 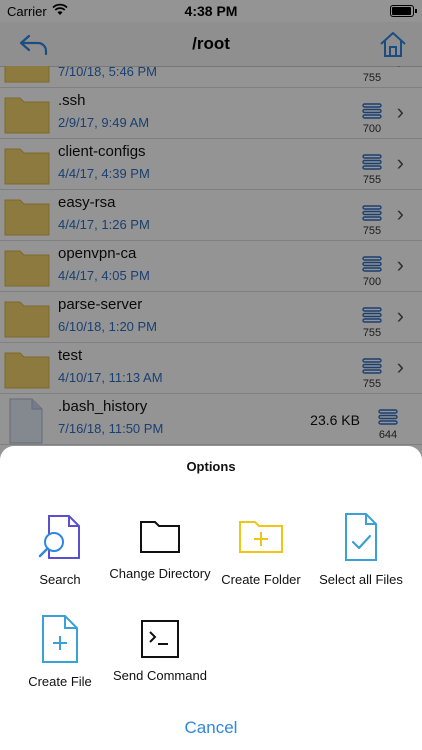 I want to click on search-option: Search, so click(x=60, y=550).